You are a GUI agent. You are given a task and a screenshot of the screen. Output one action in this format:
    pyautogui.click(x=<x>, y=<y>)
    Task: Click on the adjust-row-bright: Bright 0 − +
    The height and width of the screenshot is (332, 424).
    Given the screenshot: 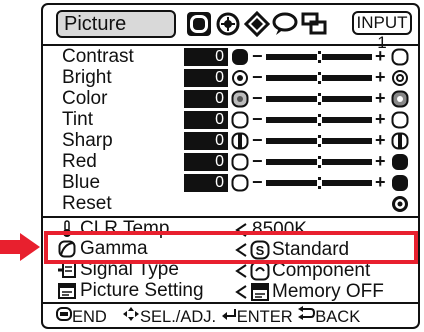 What is the action you would take?
    pyautogui.click(x=235, y=77)
    